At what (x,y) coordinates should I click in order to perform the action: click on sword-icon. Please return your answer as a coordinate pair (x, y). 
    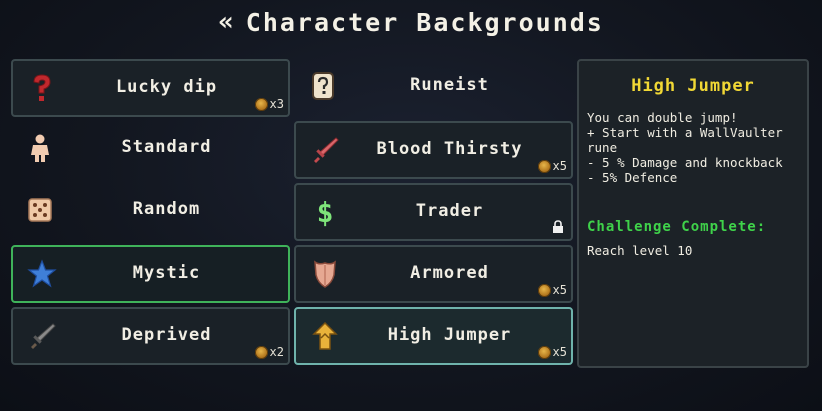
    Looking at the image, I should click on (42, 336).